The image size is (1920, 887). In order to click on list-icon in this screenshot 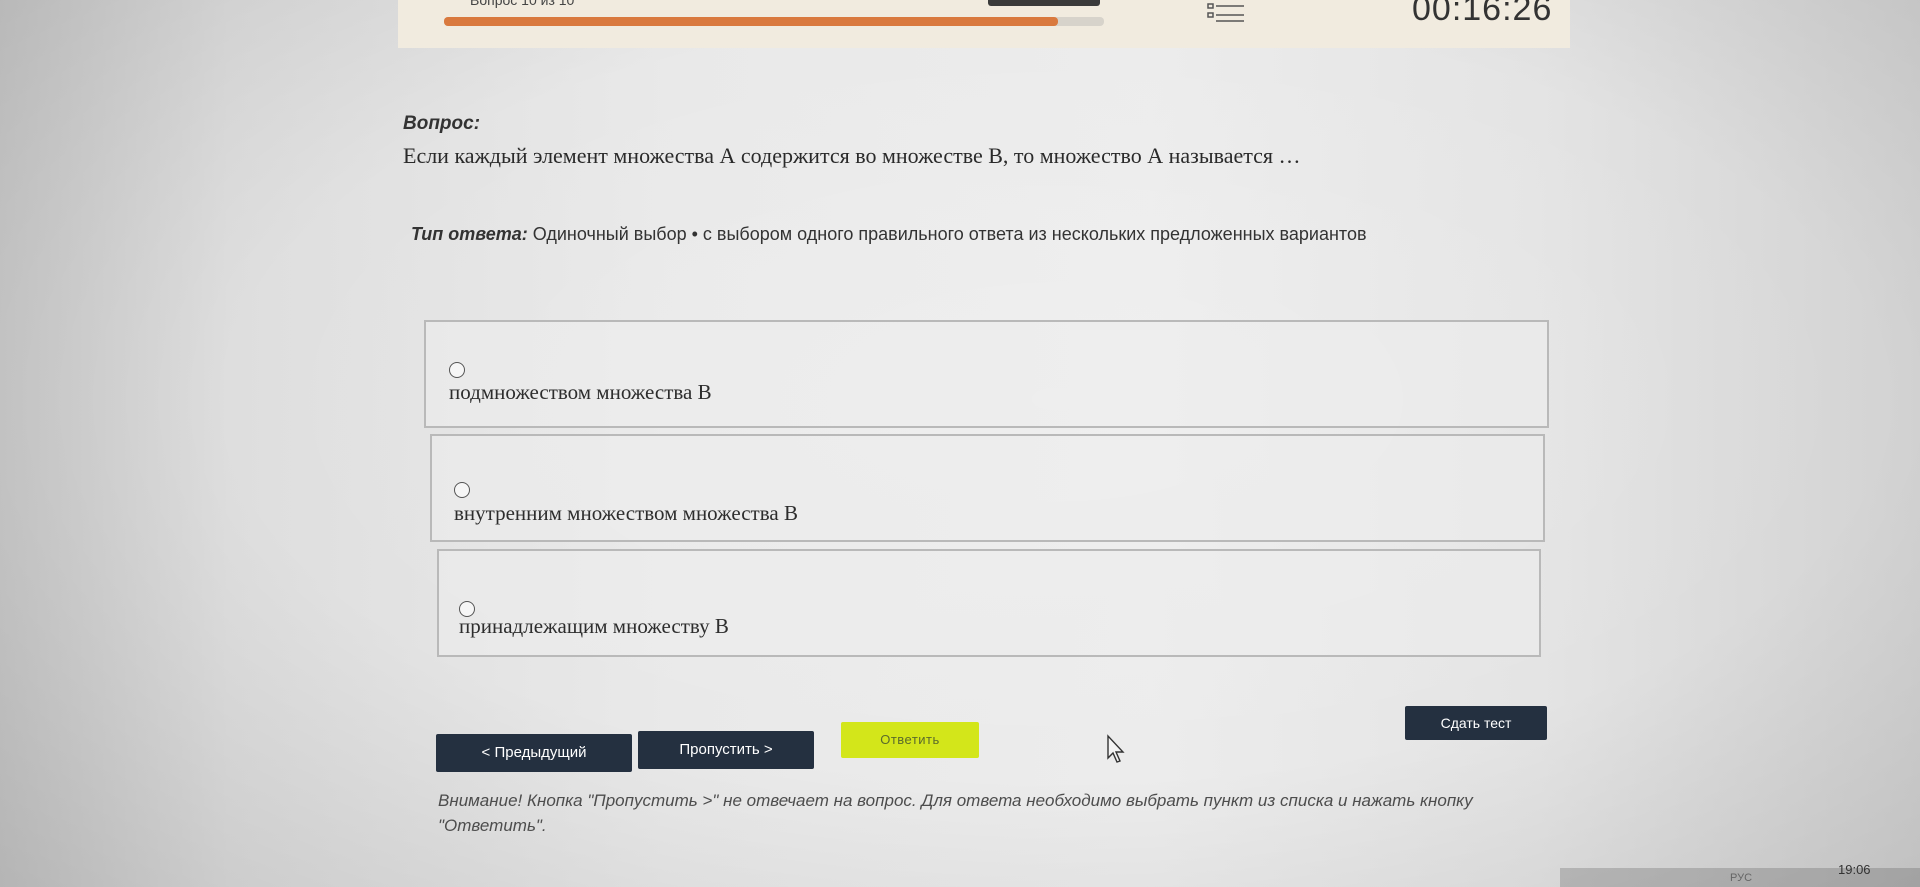, I will do `click(1226, 12)`.